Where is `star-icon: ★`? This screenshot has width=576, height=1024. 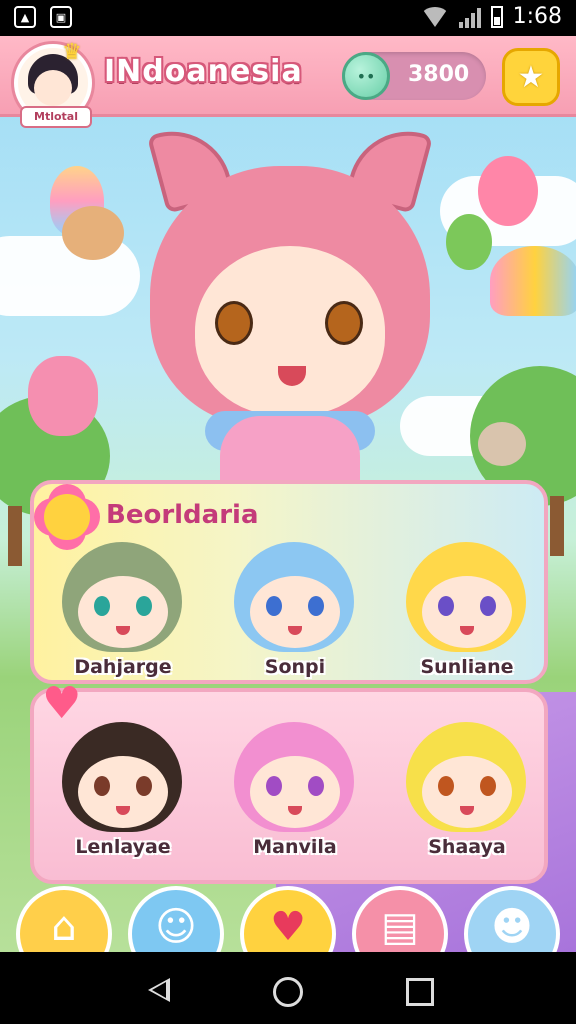
star-icon: ★ is located at coordinates (531, 77).